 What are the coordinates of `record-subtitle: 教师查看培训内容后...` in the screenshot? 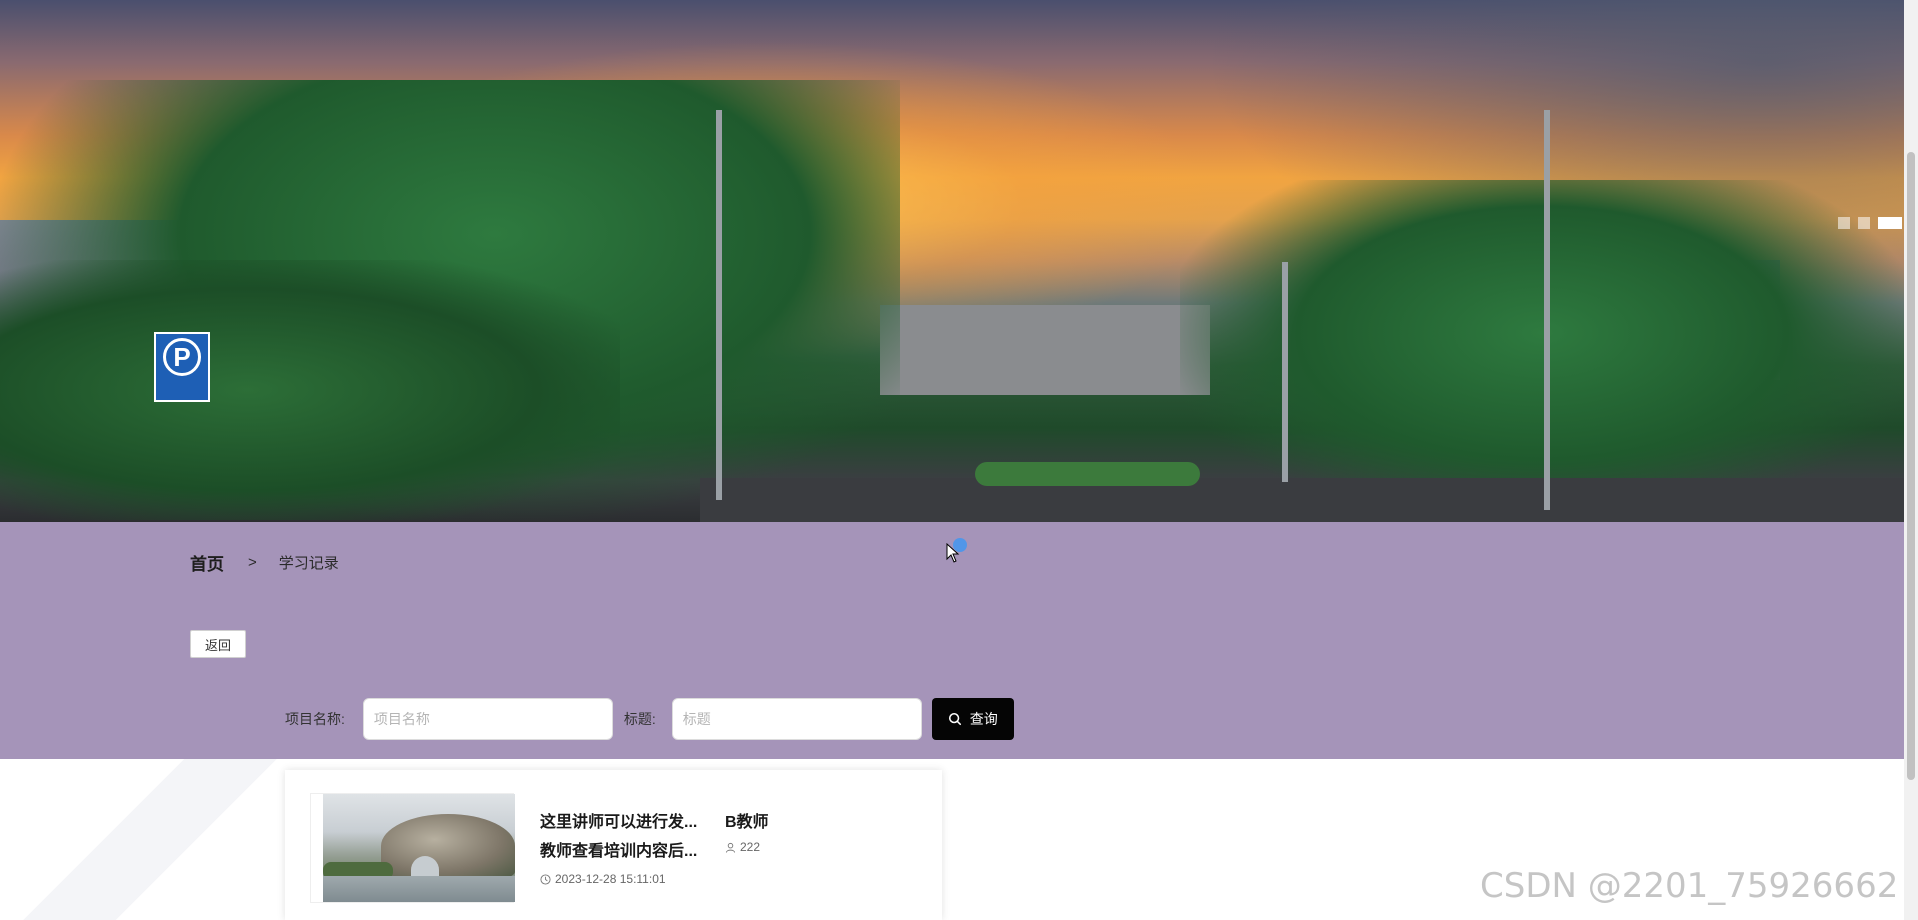 It's located at (619, 851).